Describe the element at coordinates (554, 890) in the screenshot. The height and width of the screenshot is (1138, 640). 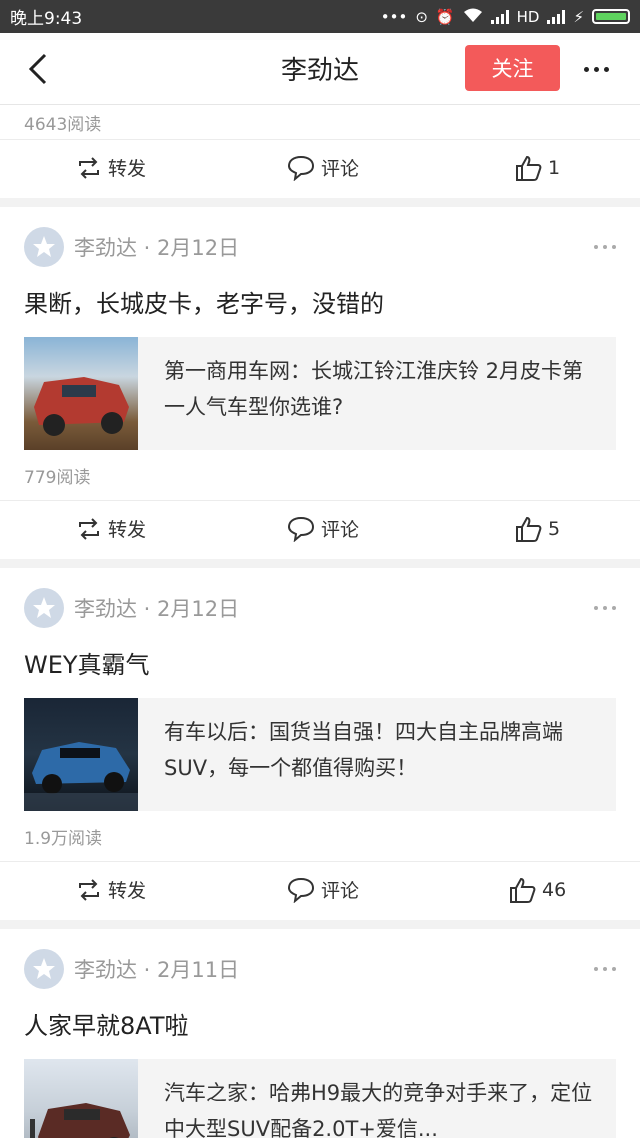
I see `like-count: 46` at that location.